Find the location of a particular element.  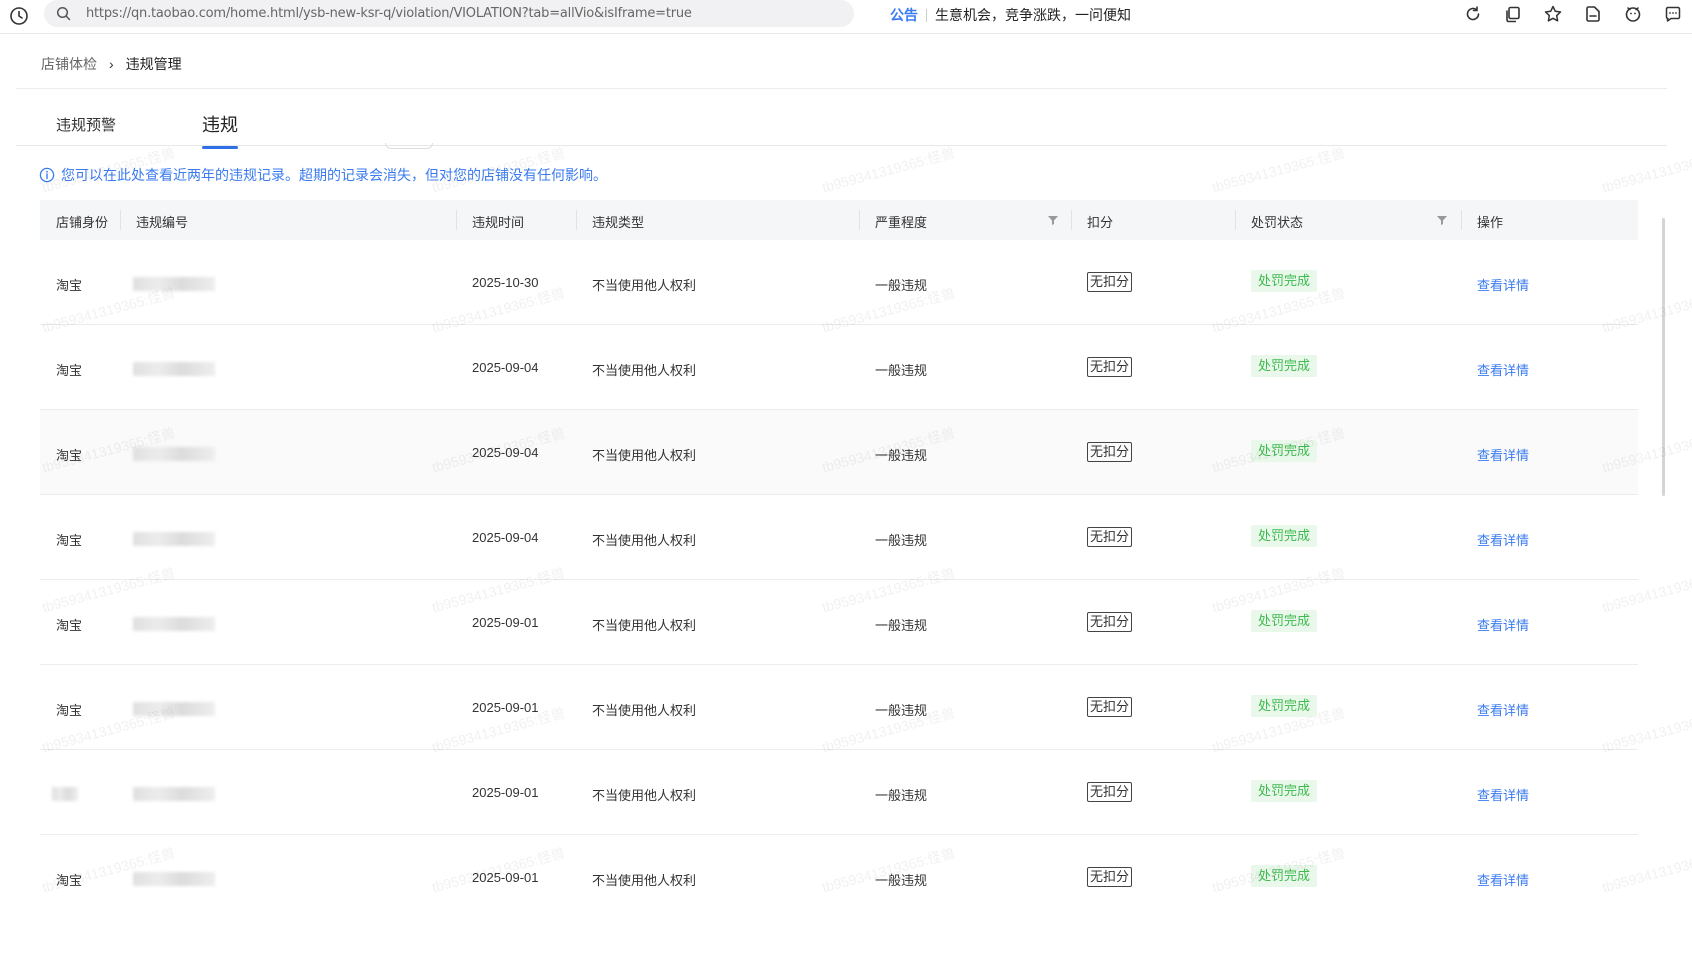

search-icon is located at coordinates (63, 13).